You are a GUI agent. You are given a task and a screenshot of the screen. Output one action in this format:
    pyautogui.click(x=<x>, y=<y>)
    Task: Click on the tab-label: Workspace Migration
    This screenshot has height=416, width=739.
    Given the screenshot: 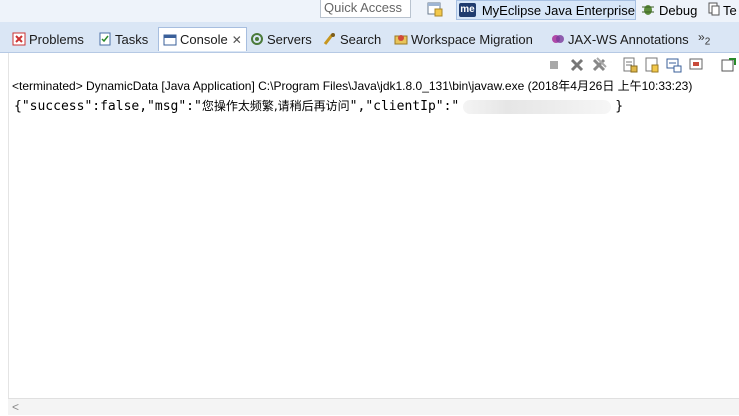 What is the action you would take?
    pyautogui.click(x=472, y=39)
    